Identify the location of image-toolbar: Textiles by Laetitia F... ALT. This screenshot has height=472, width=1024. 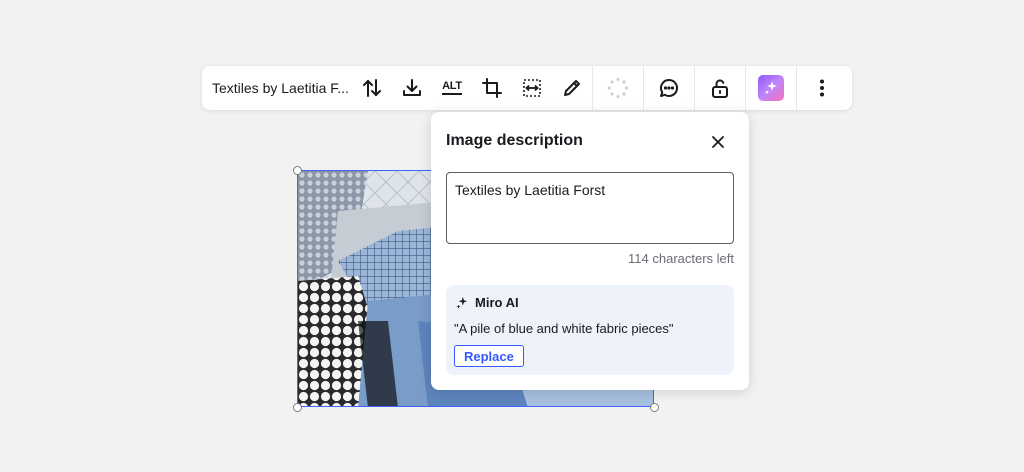
(527, 88).